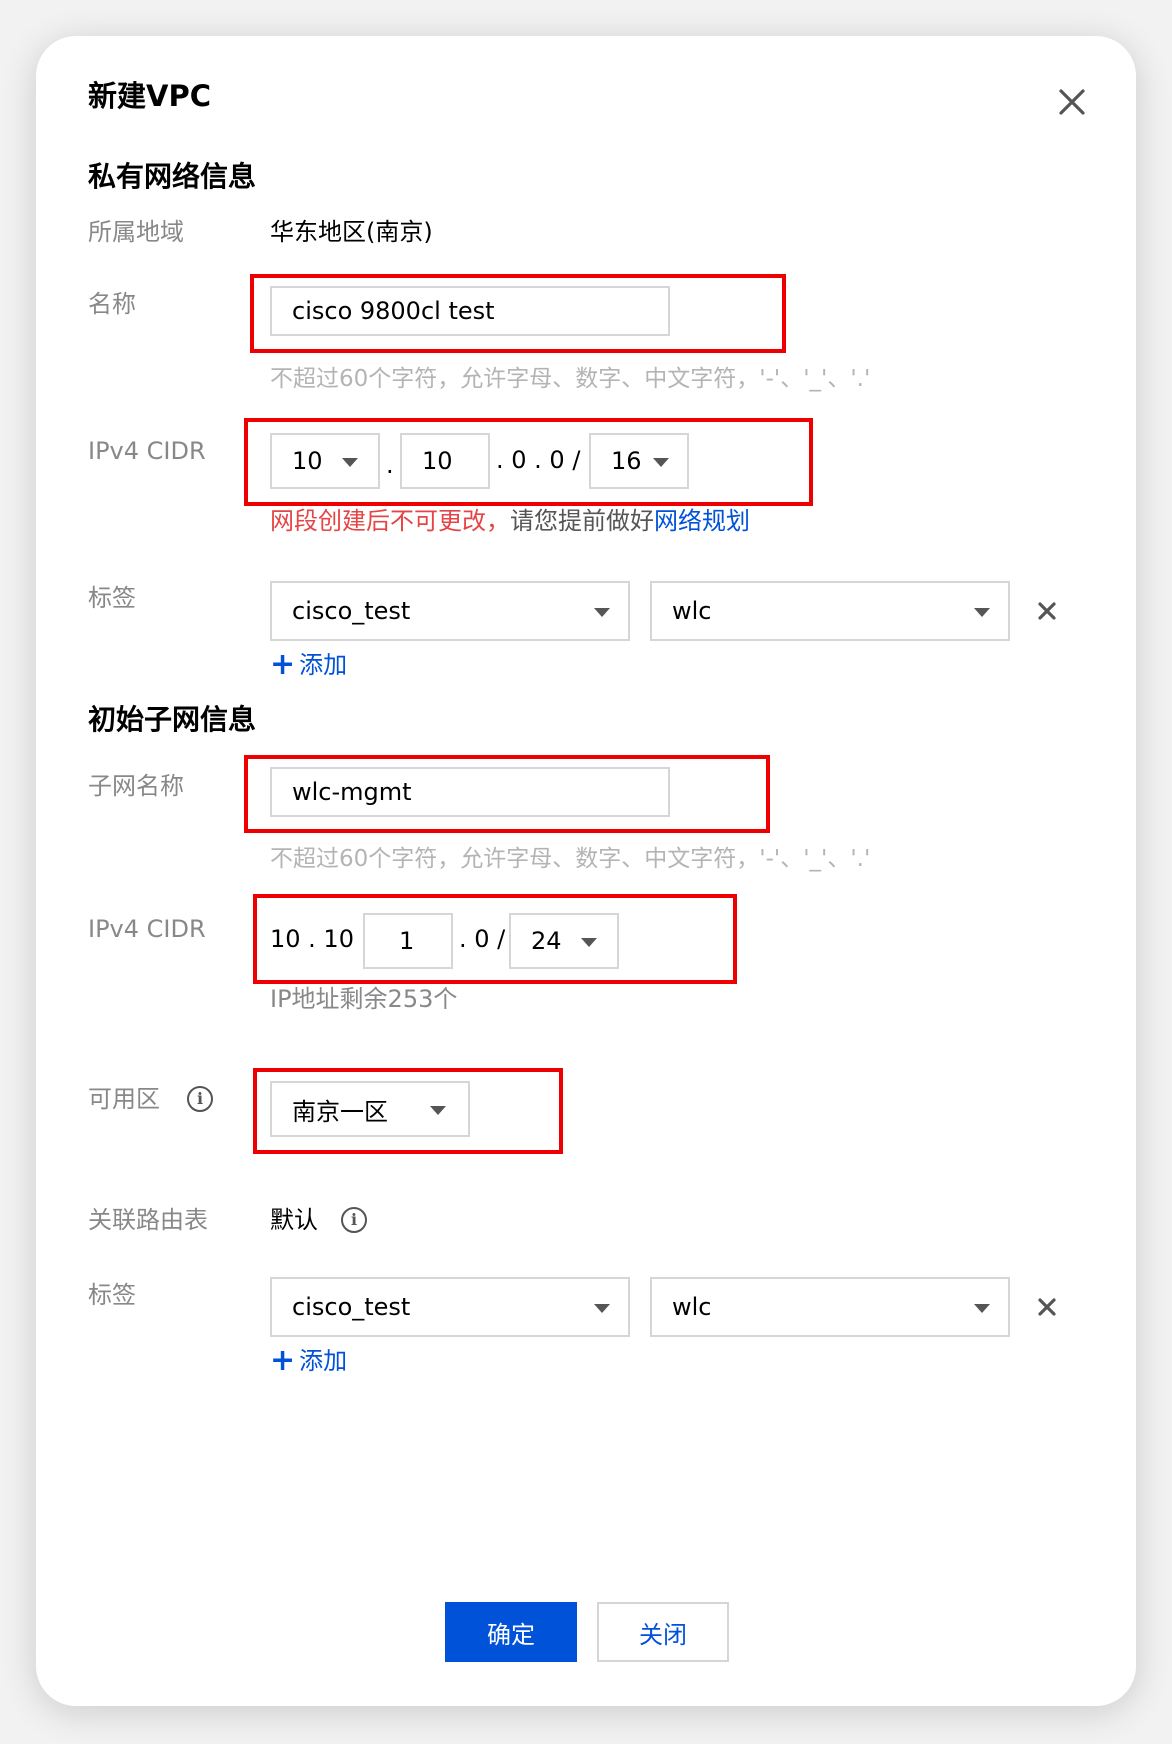 The image size is (1172, 1744). What do you see at coordinates (325, 461) in the screenshot?
I see `vpc-cidr-octet1-select: 10` at bounding box center [325, 461].